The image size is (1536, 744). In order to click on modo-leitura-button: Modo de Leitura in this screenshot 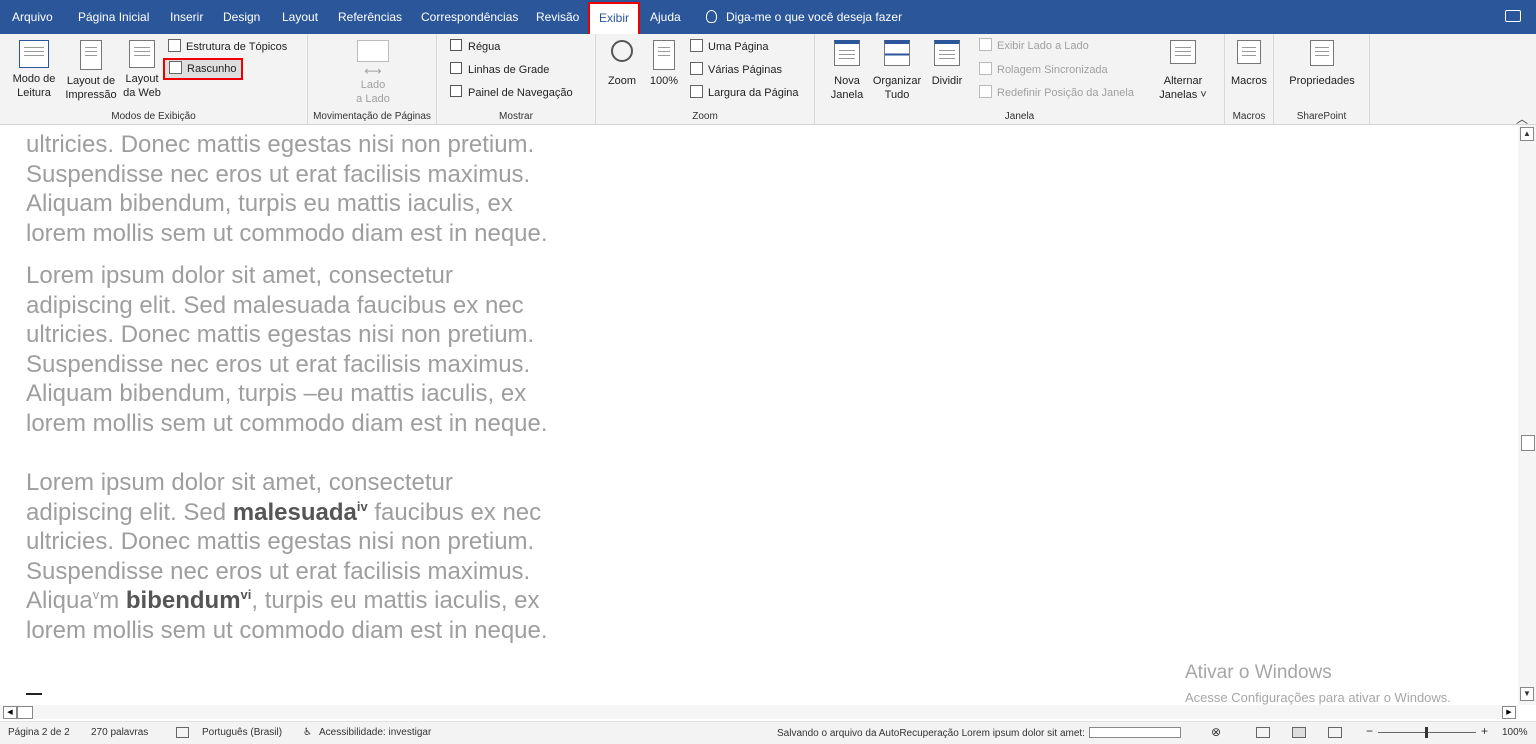, I will do `click(34, 70)`.